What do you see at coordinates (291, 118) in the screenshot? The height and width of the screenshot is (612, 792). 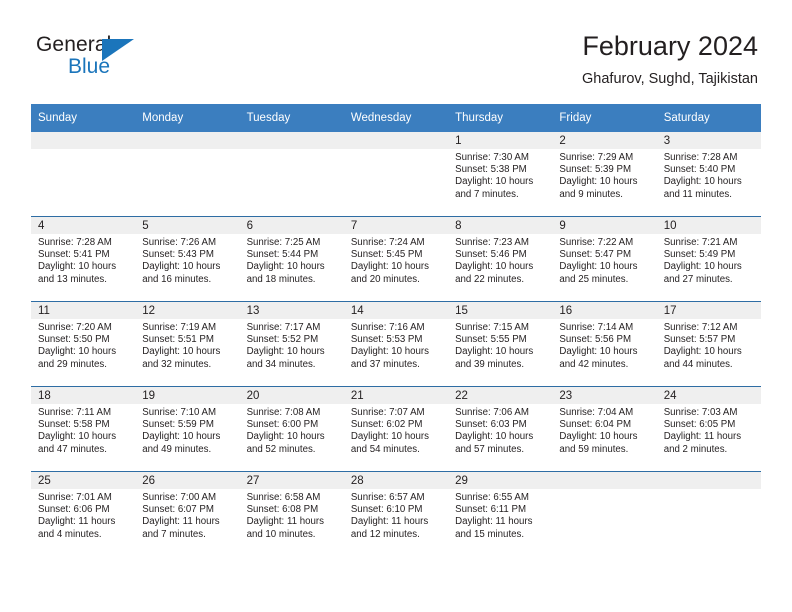 I see `weekday-header-tuesday: Tuesday` at bounding box center [291, 118].